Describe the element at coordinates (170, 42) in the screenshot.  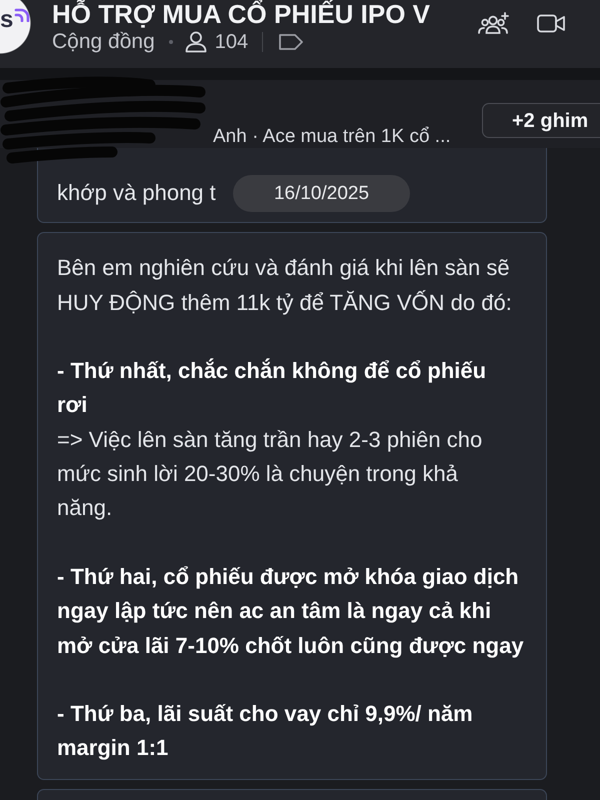
I see `dot-icon` at that location.